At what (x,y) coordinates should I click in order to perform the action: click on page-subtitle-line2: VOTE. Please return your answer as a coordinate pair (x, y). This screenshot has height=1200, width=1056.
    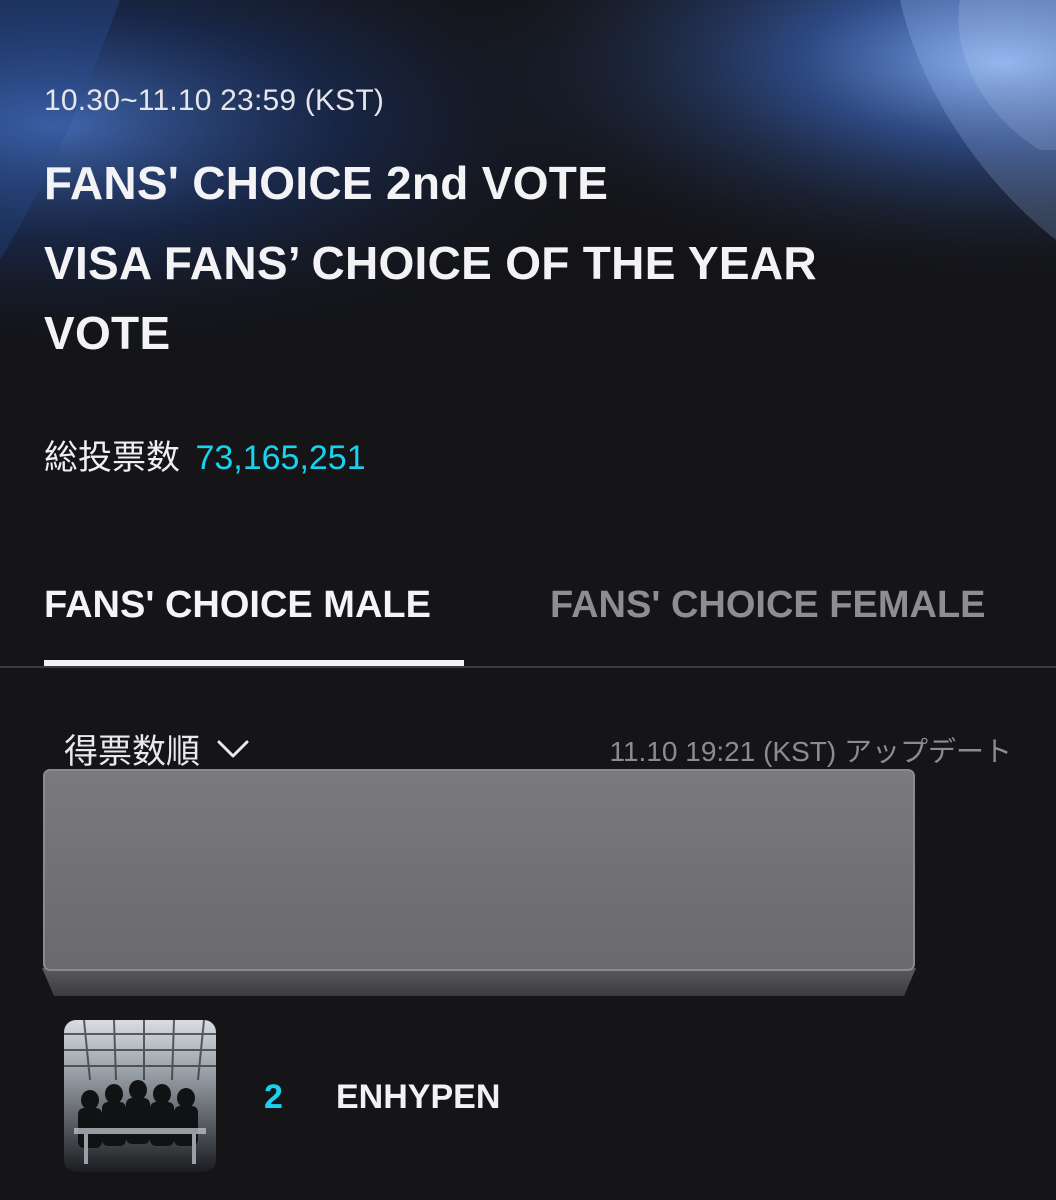
    Looking at the image, I should click on (107, 333).